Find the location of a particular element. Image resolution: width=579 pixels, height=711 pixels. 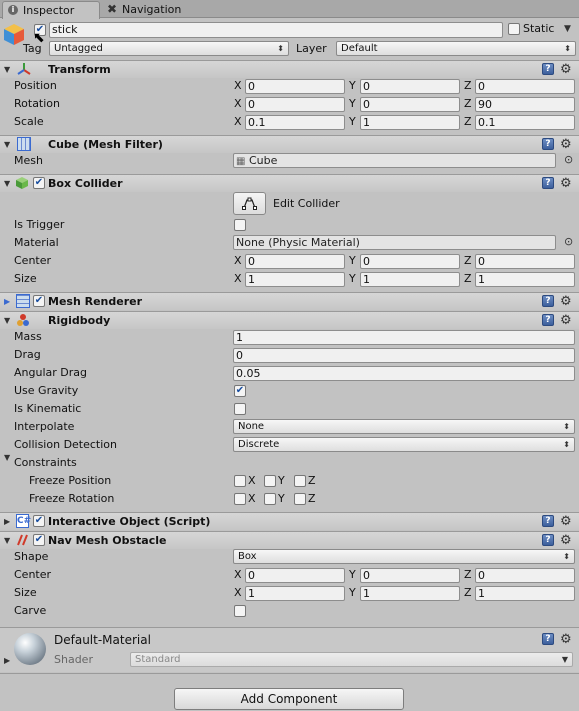

axis-x-label: X is located at coordinates (238, 85).